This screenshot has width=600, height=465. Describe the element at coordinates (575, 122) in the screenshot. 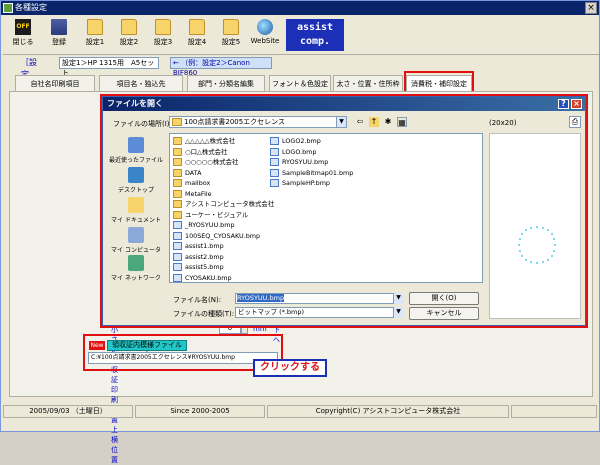

I see `preview-toggle-icon: ⎙` at that location.